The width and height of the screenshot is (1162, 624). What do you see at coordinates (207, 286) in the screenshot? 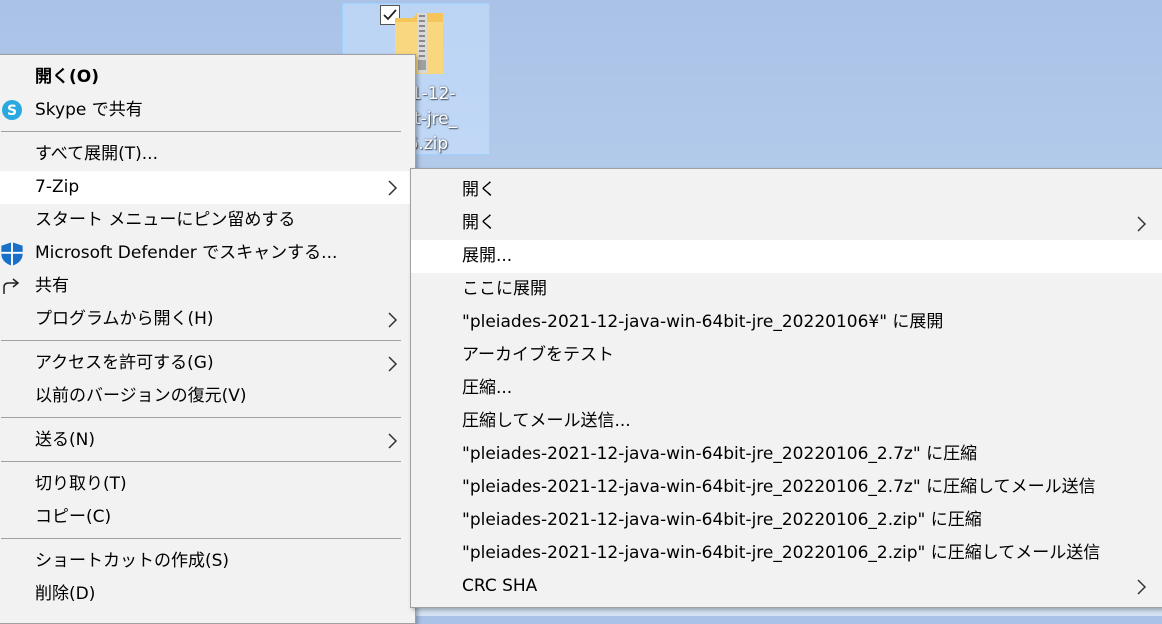
I see `menu-item-share: 共有` at bounding box center [207, 286].